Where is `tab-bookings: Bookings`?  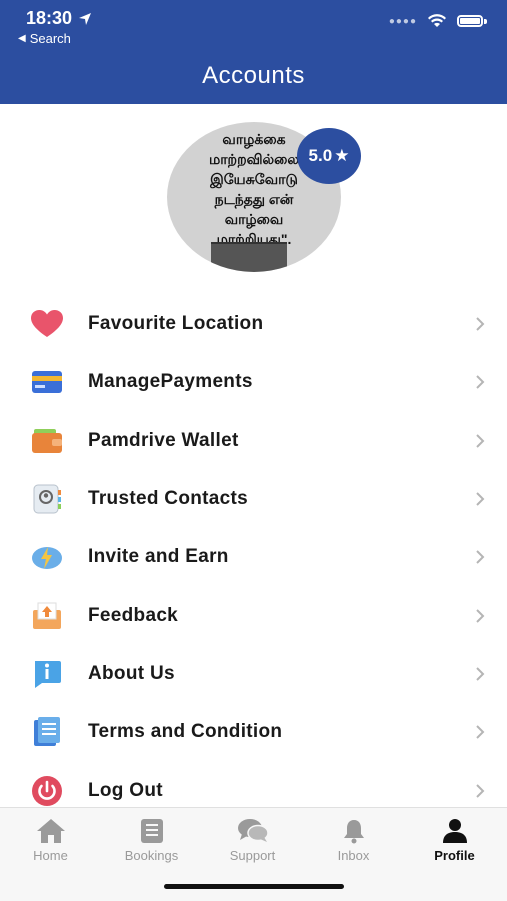 tab-bookings: Bookings is located at coordinates (151, 840).